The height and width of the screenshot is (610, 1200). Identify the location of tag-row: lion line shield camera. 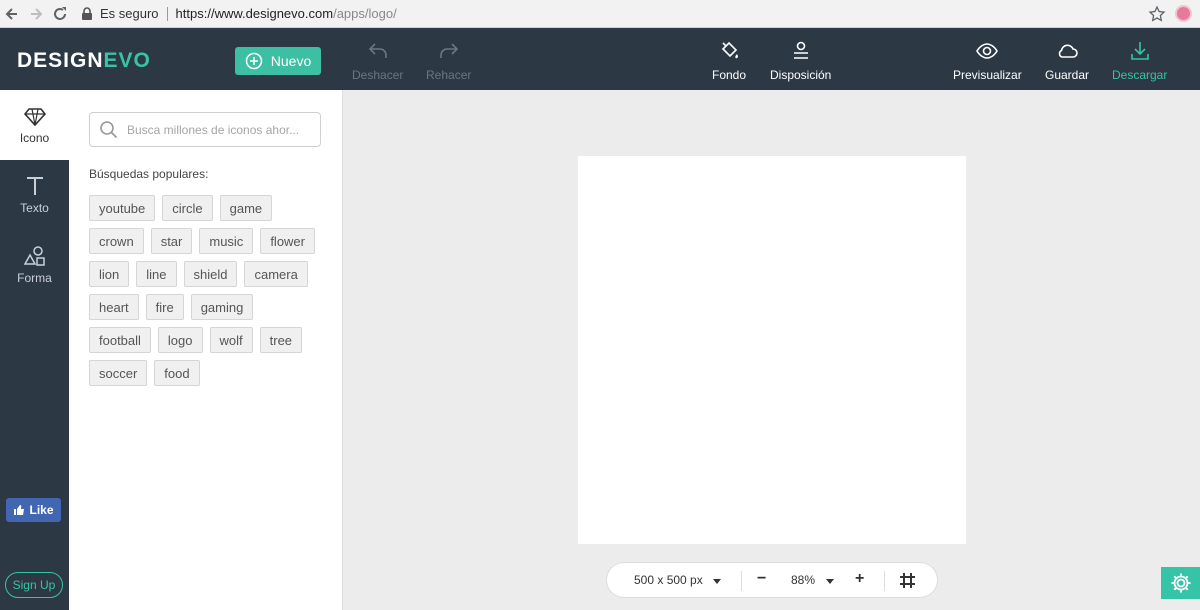
(209, 274).